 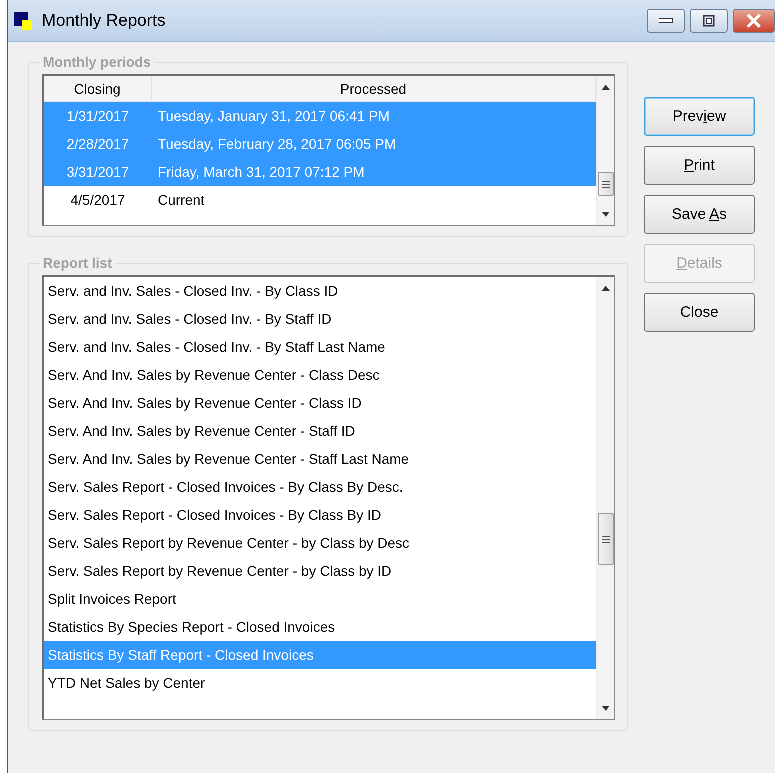 I want to click on close-icon, so click(x=754, y=21).